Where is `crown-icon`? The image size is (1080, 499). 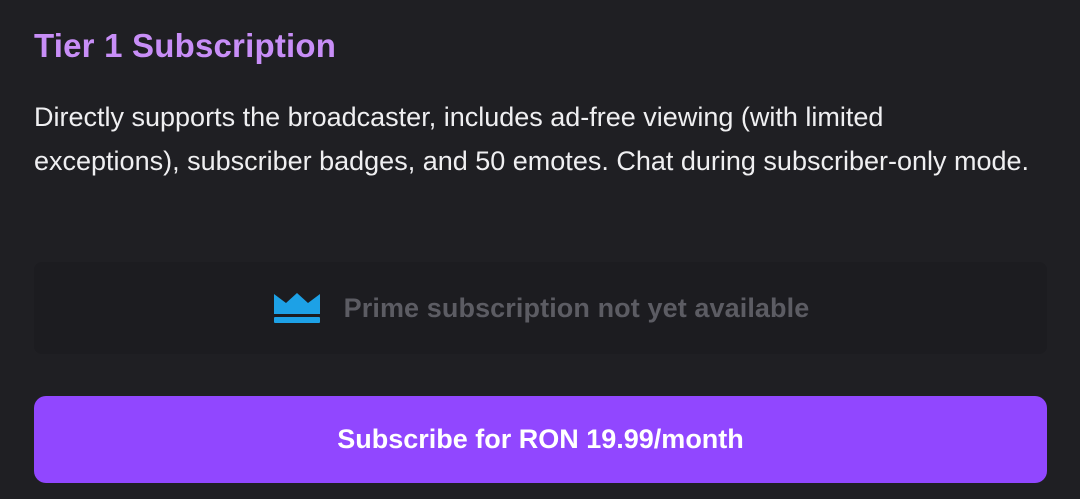
crown-icon is located at coordinates (297, 308).